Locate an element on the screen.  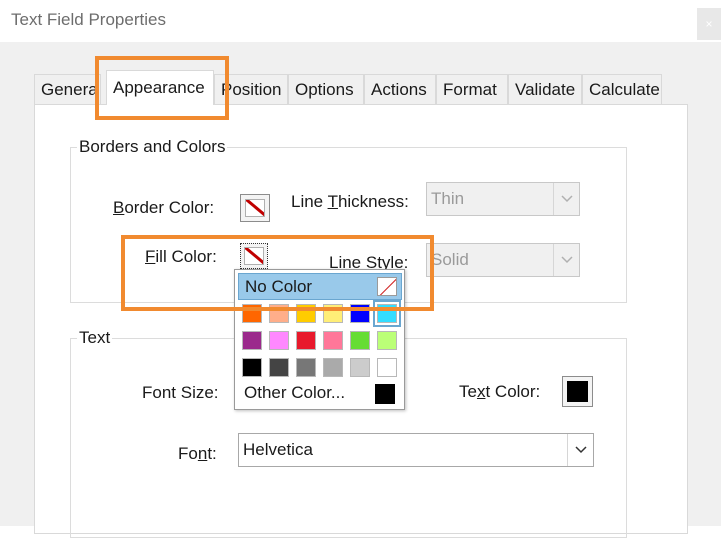
line-thickness-label: Line Thickness: is located at coordinates (350, 201).